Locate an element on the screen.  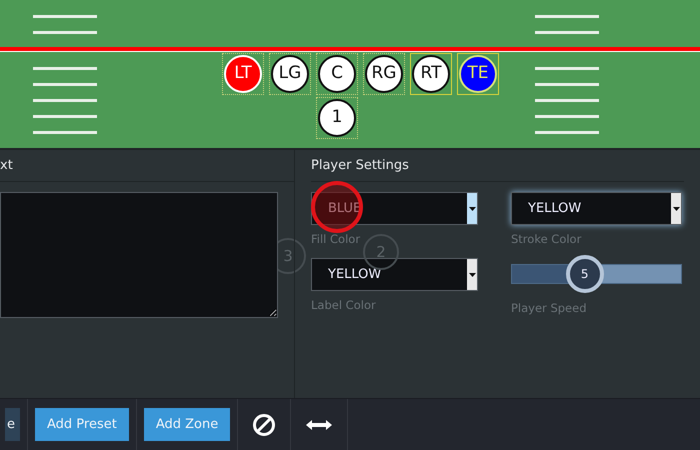
text-area is located at coordinates (139, 255).